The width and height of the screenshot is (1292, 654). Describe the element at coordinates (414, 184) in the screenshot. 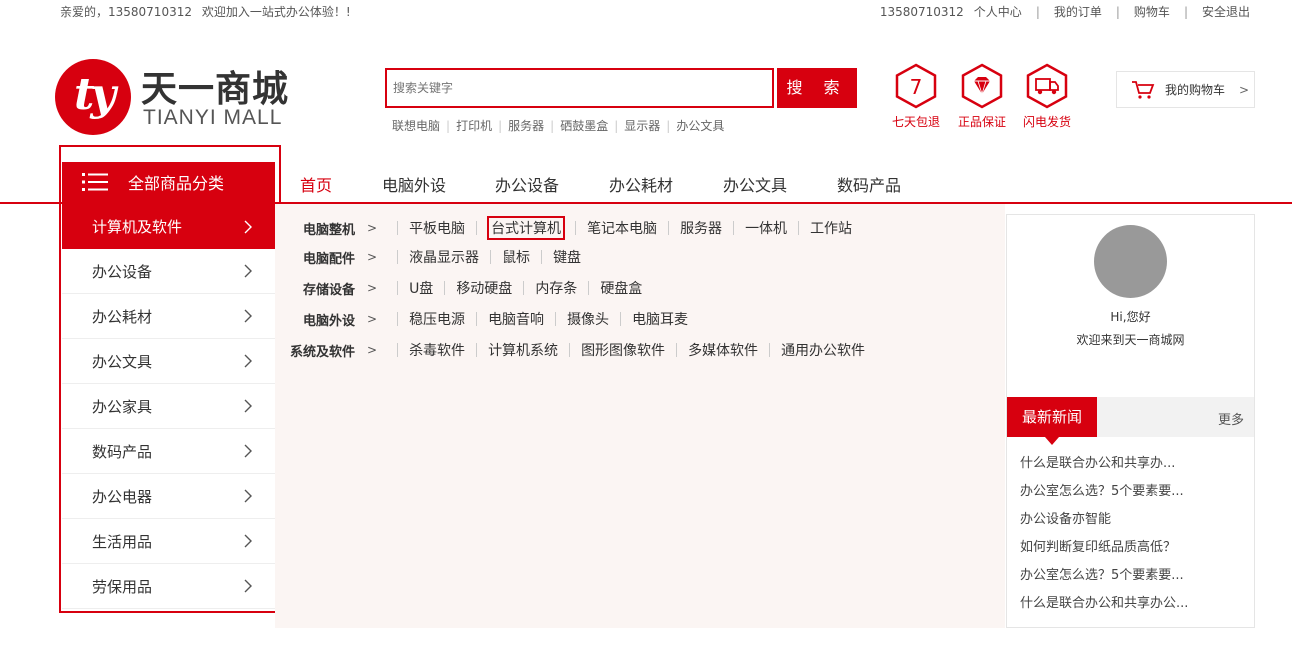

I see `nav-computer-peripherals: 电脑外设` at that location.